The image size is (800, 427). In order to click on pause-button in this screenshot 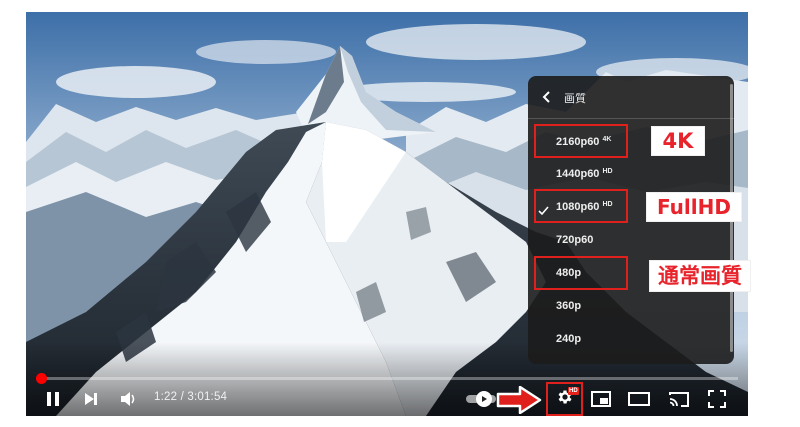, I will do `click(53, 399)`.